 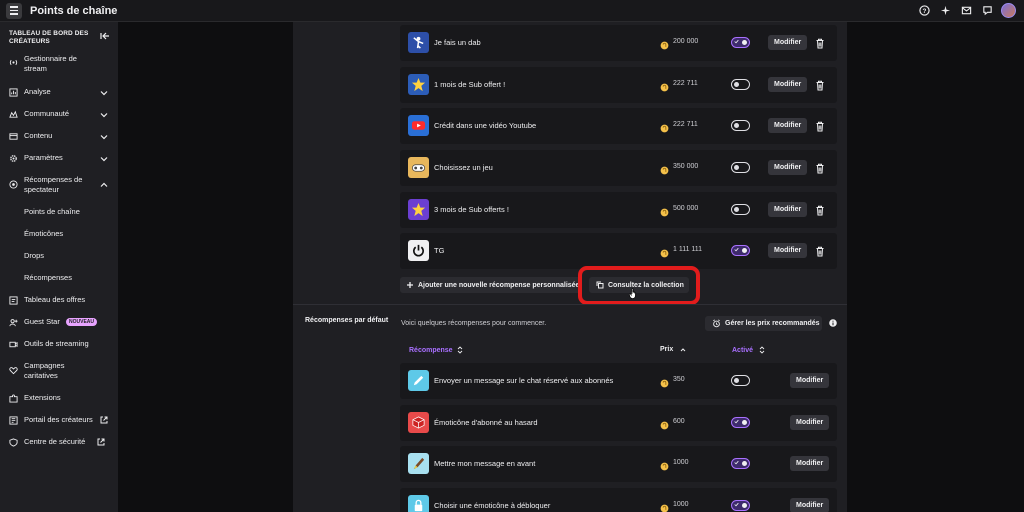 I want to click on sidebar-item-streaming-tools: Outils de streaming, so click(x=59, y=345).